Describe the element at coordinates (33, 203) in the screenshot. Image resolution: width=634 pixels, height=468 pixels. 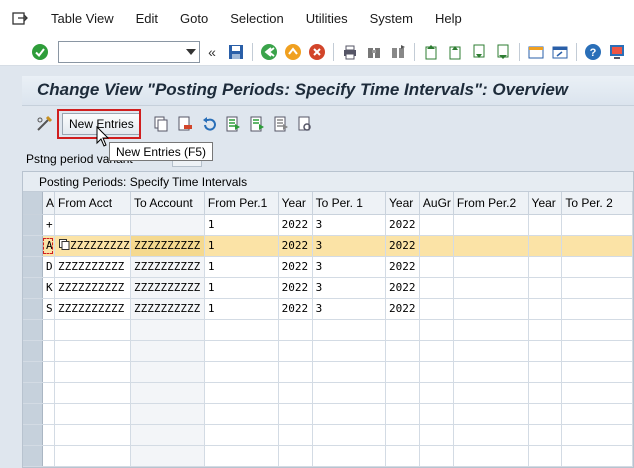
I see `select-all-column` at that location.